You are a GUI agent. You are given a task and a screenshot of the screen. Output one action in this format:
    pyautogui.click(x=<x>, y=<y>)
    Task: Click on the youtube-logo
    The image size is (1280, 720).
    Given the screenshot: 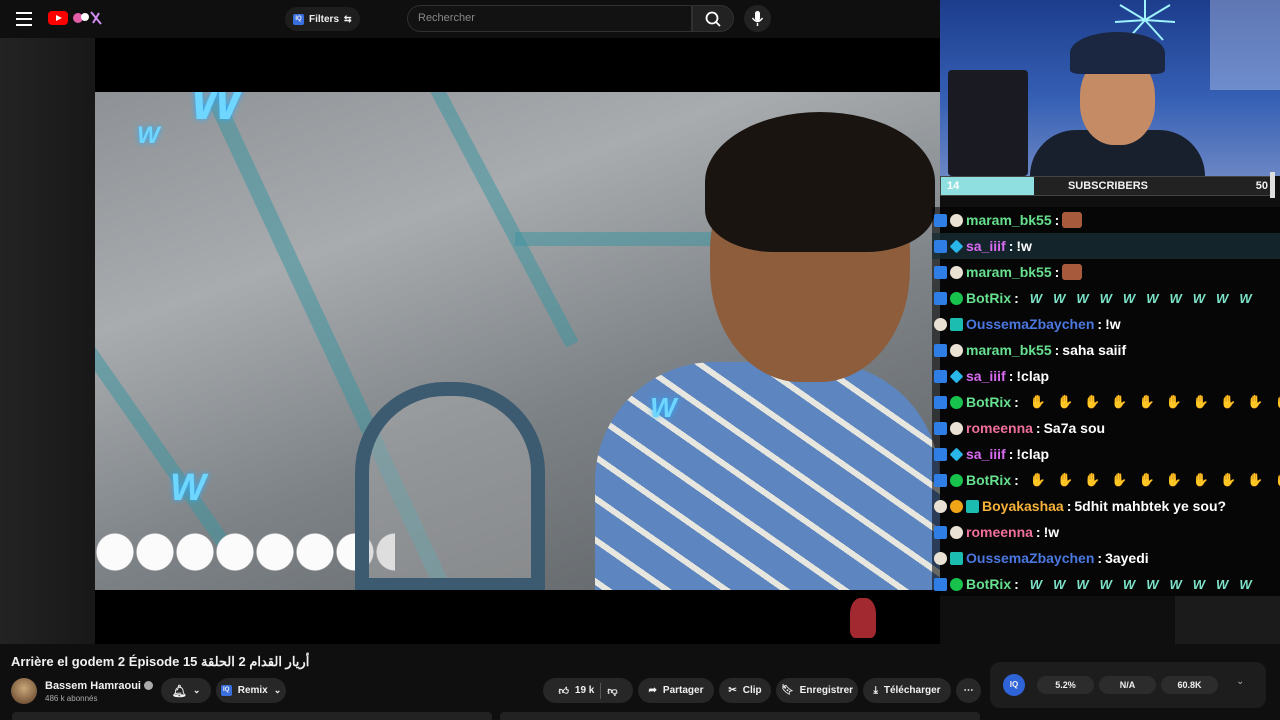 What is the action you would take?
    pyautogui.click(x=58, y=18)
    